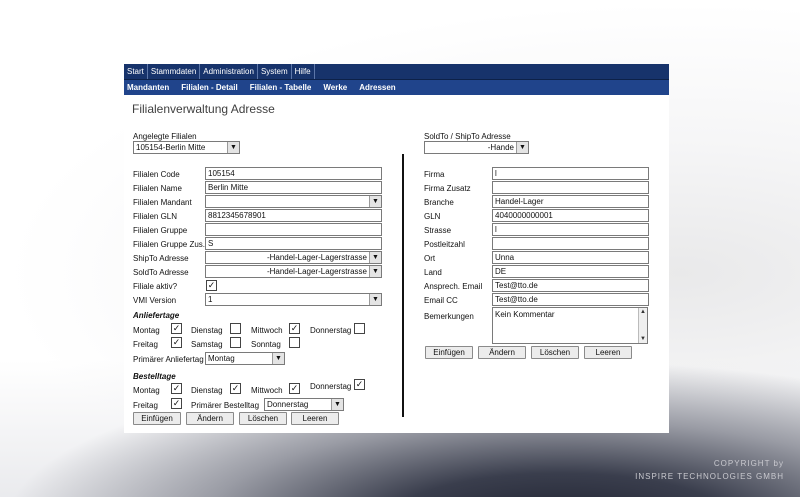 Image resolution: width=800 pixels, height=497 pixels. I want to click on nav-item-werke: Werke, so click(335, 87).